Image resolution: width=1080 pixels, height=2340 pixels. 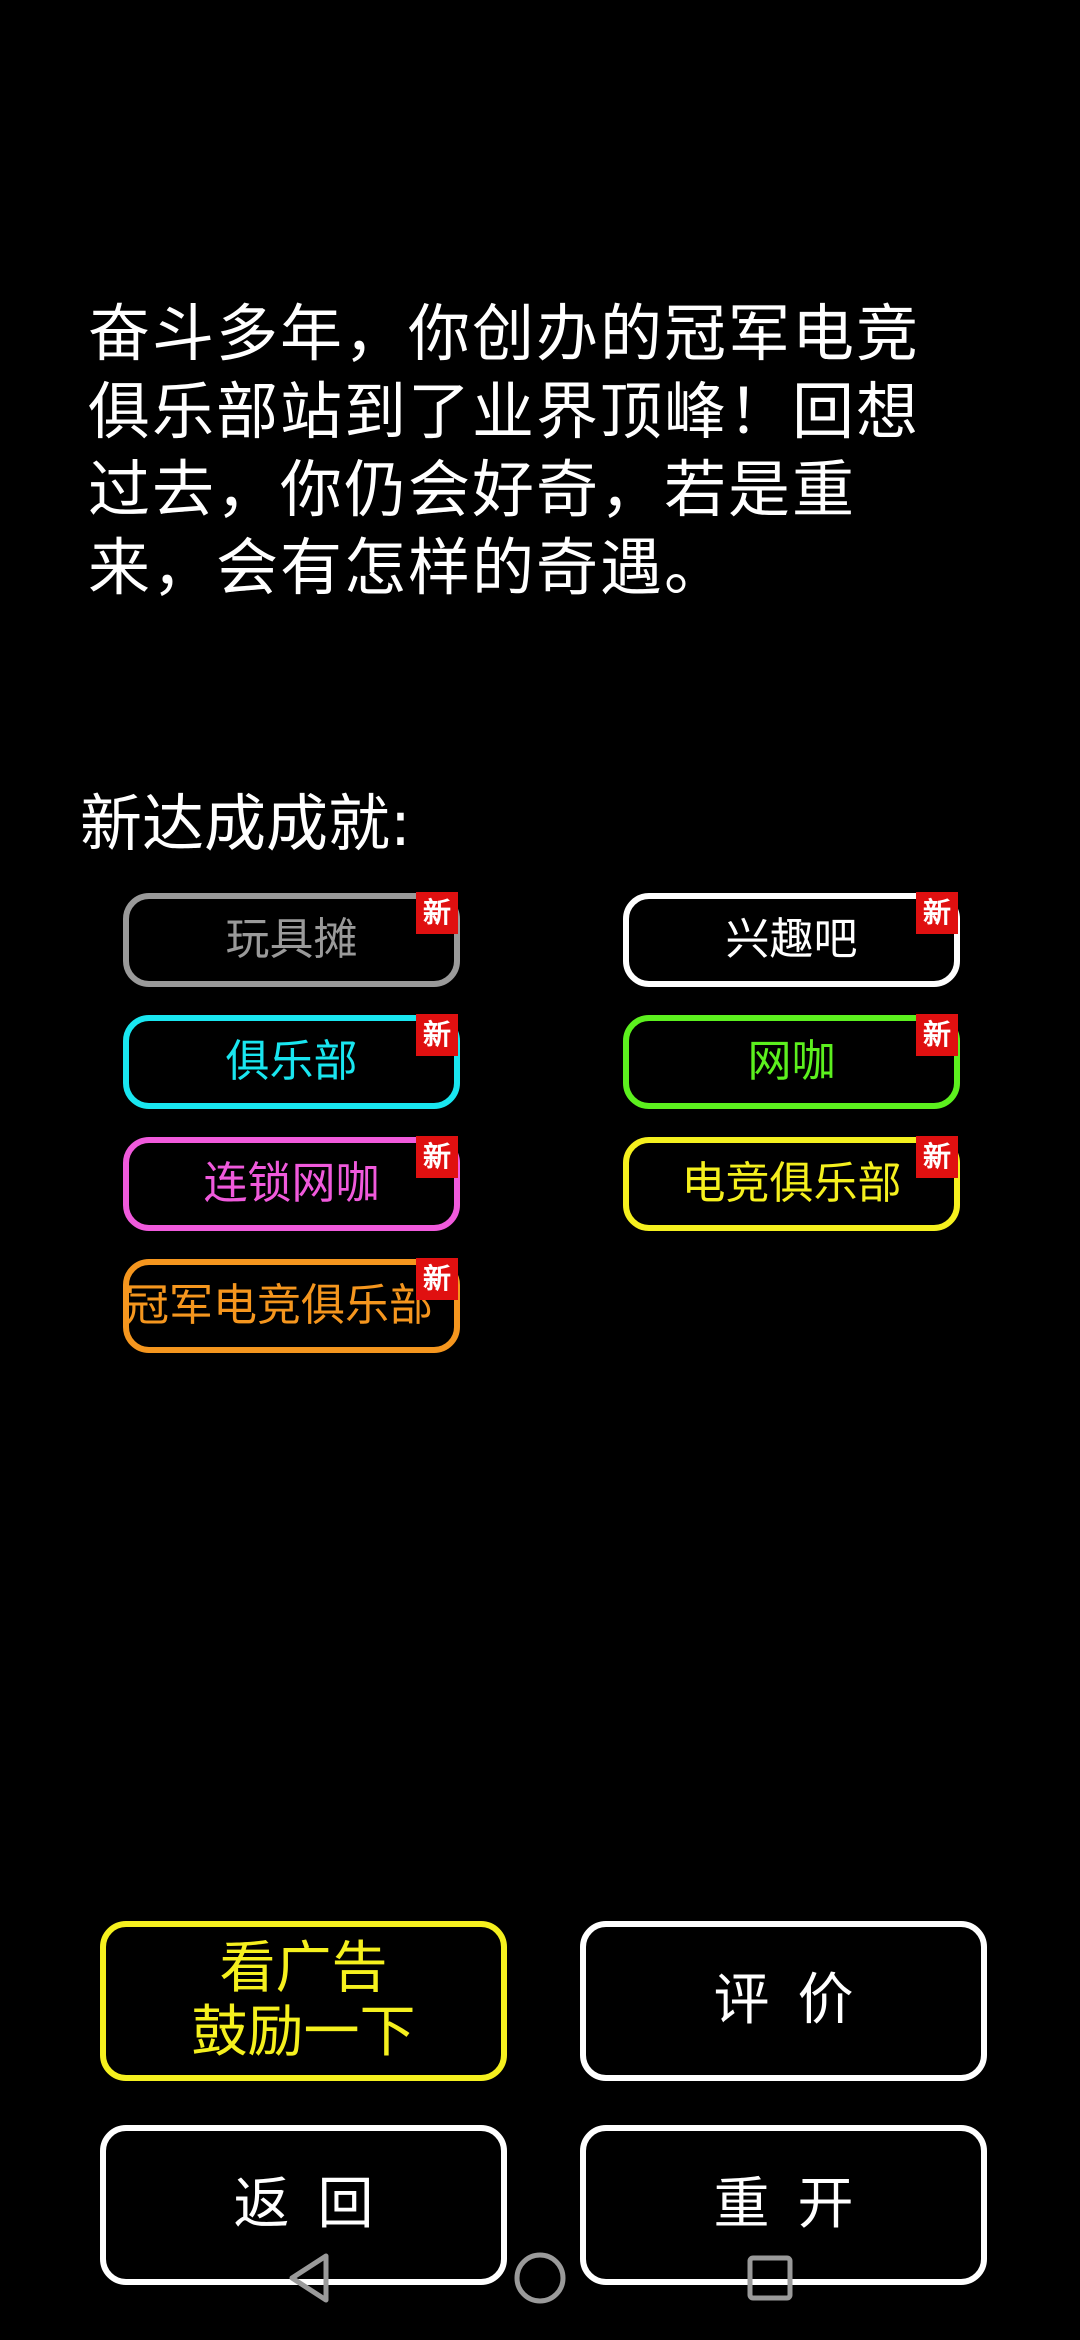 What do you see at coordinates (310, 2278) in the screenshot?
I see `back-triangle-icon` at bounding box center [310, 2278].